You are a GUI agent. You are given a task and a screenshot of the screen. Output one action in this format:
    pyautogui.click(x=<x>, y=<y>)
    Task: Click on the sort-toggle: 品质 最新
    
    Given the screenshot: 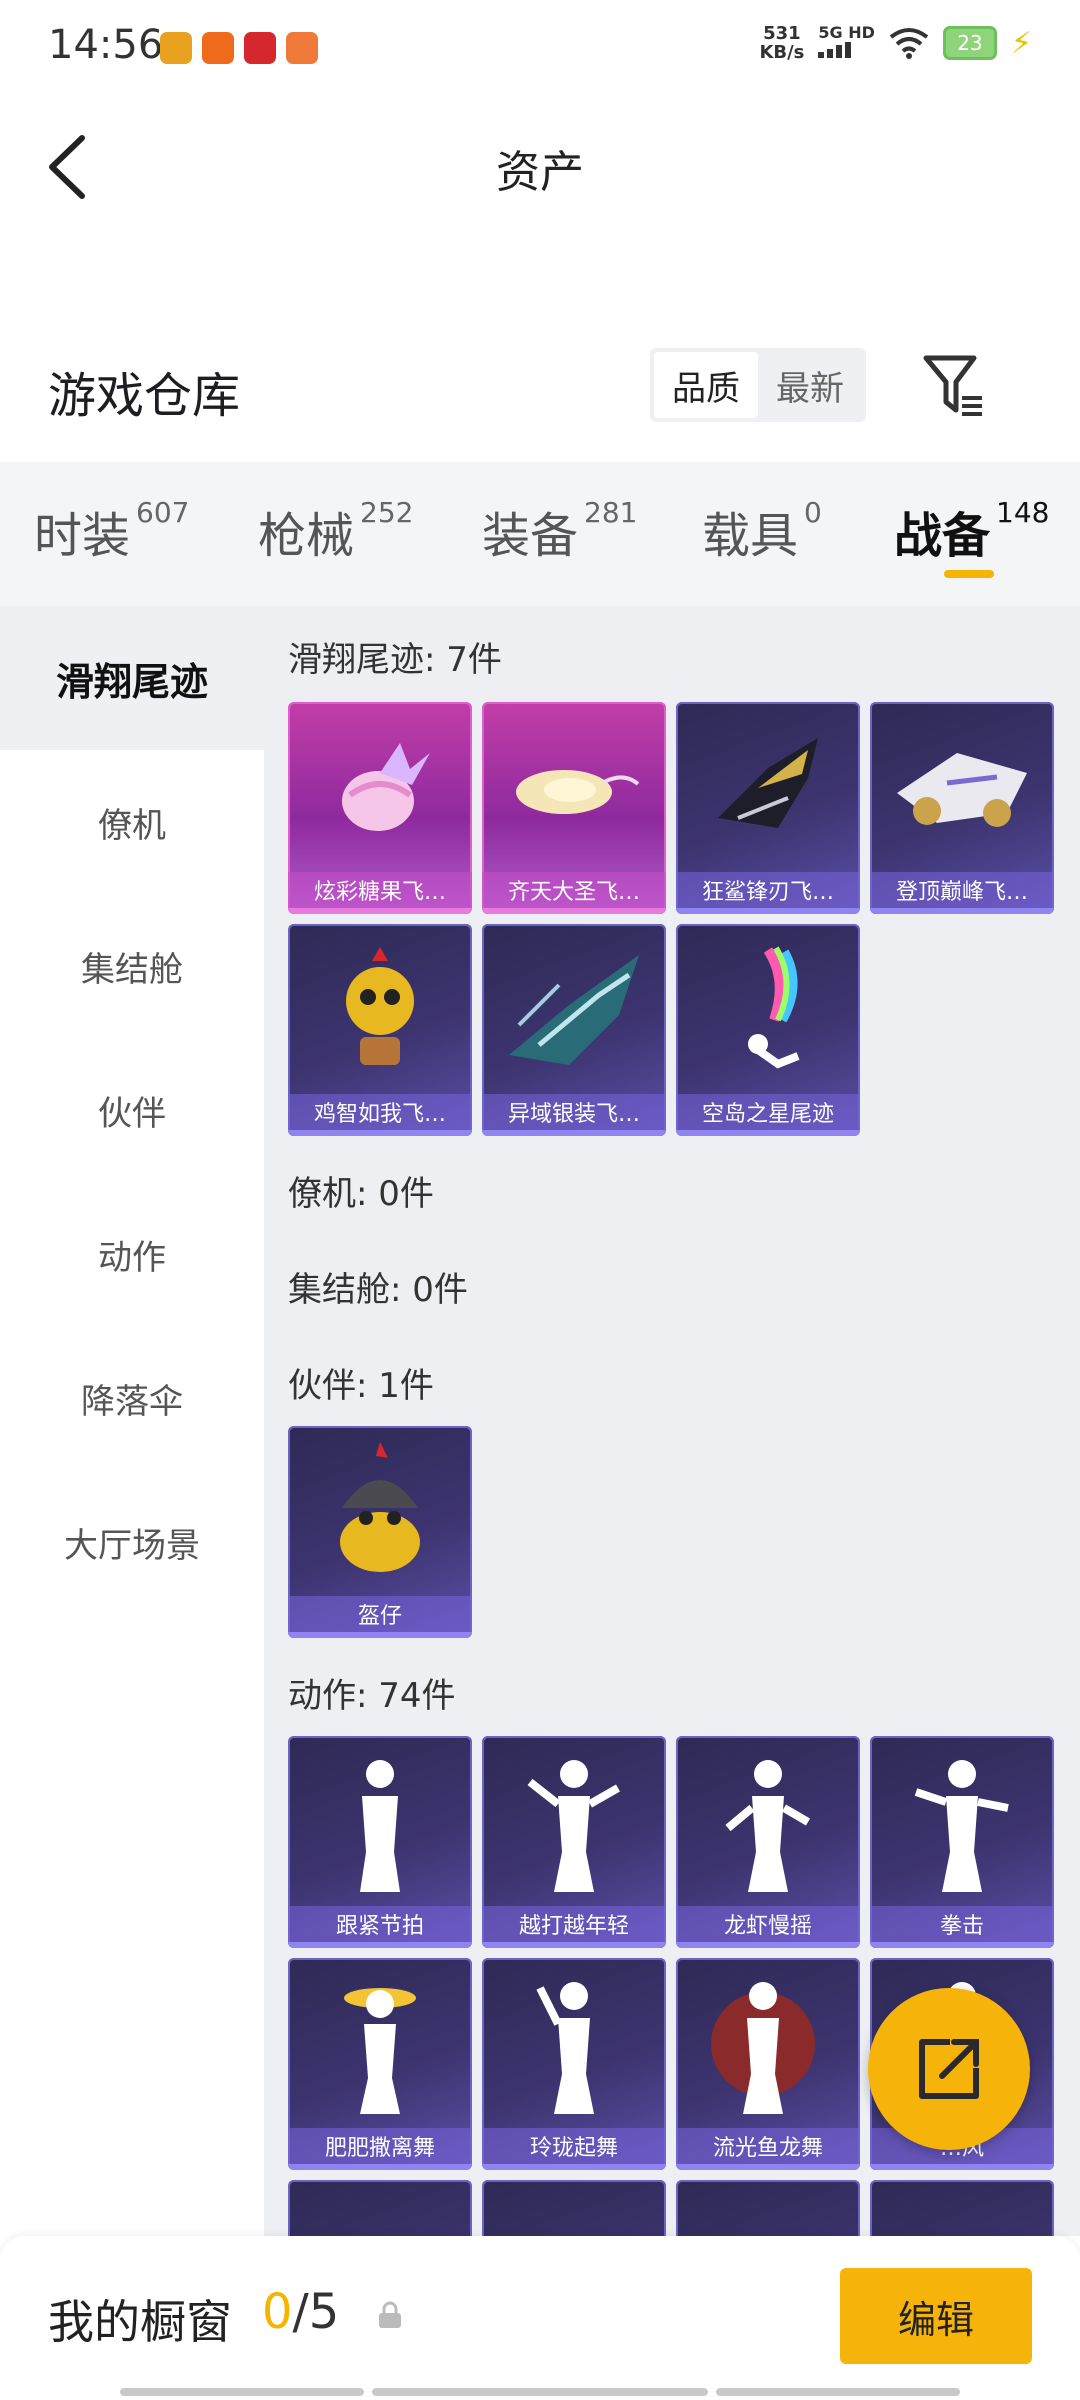 What is the action you would take?
    pyautogui.click(x=758, y=385)
    